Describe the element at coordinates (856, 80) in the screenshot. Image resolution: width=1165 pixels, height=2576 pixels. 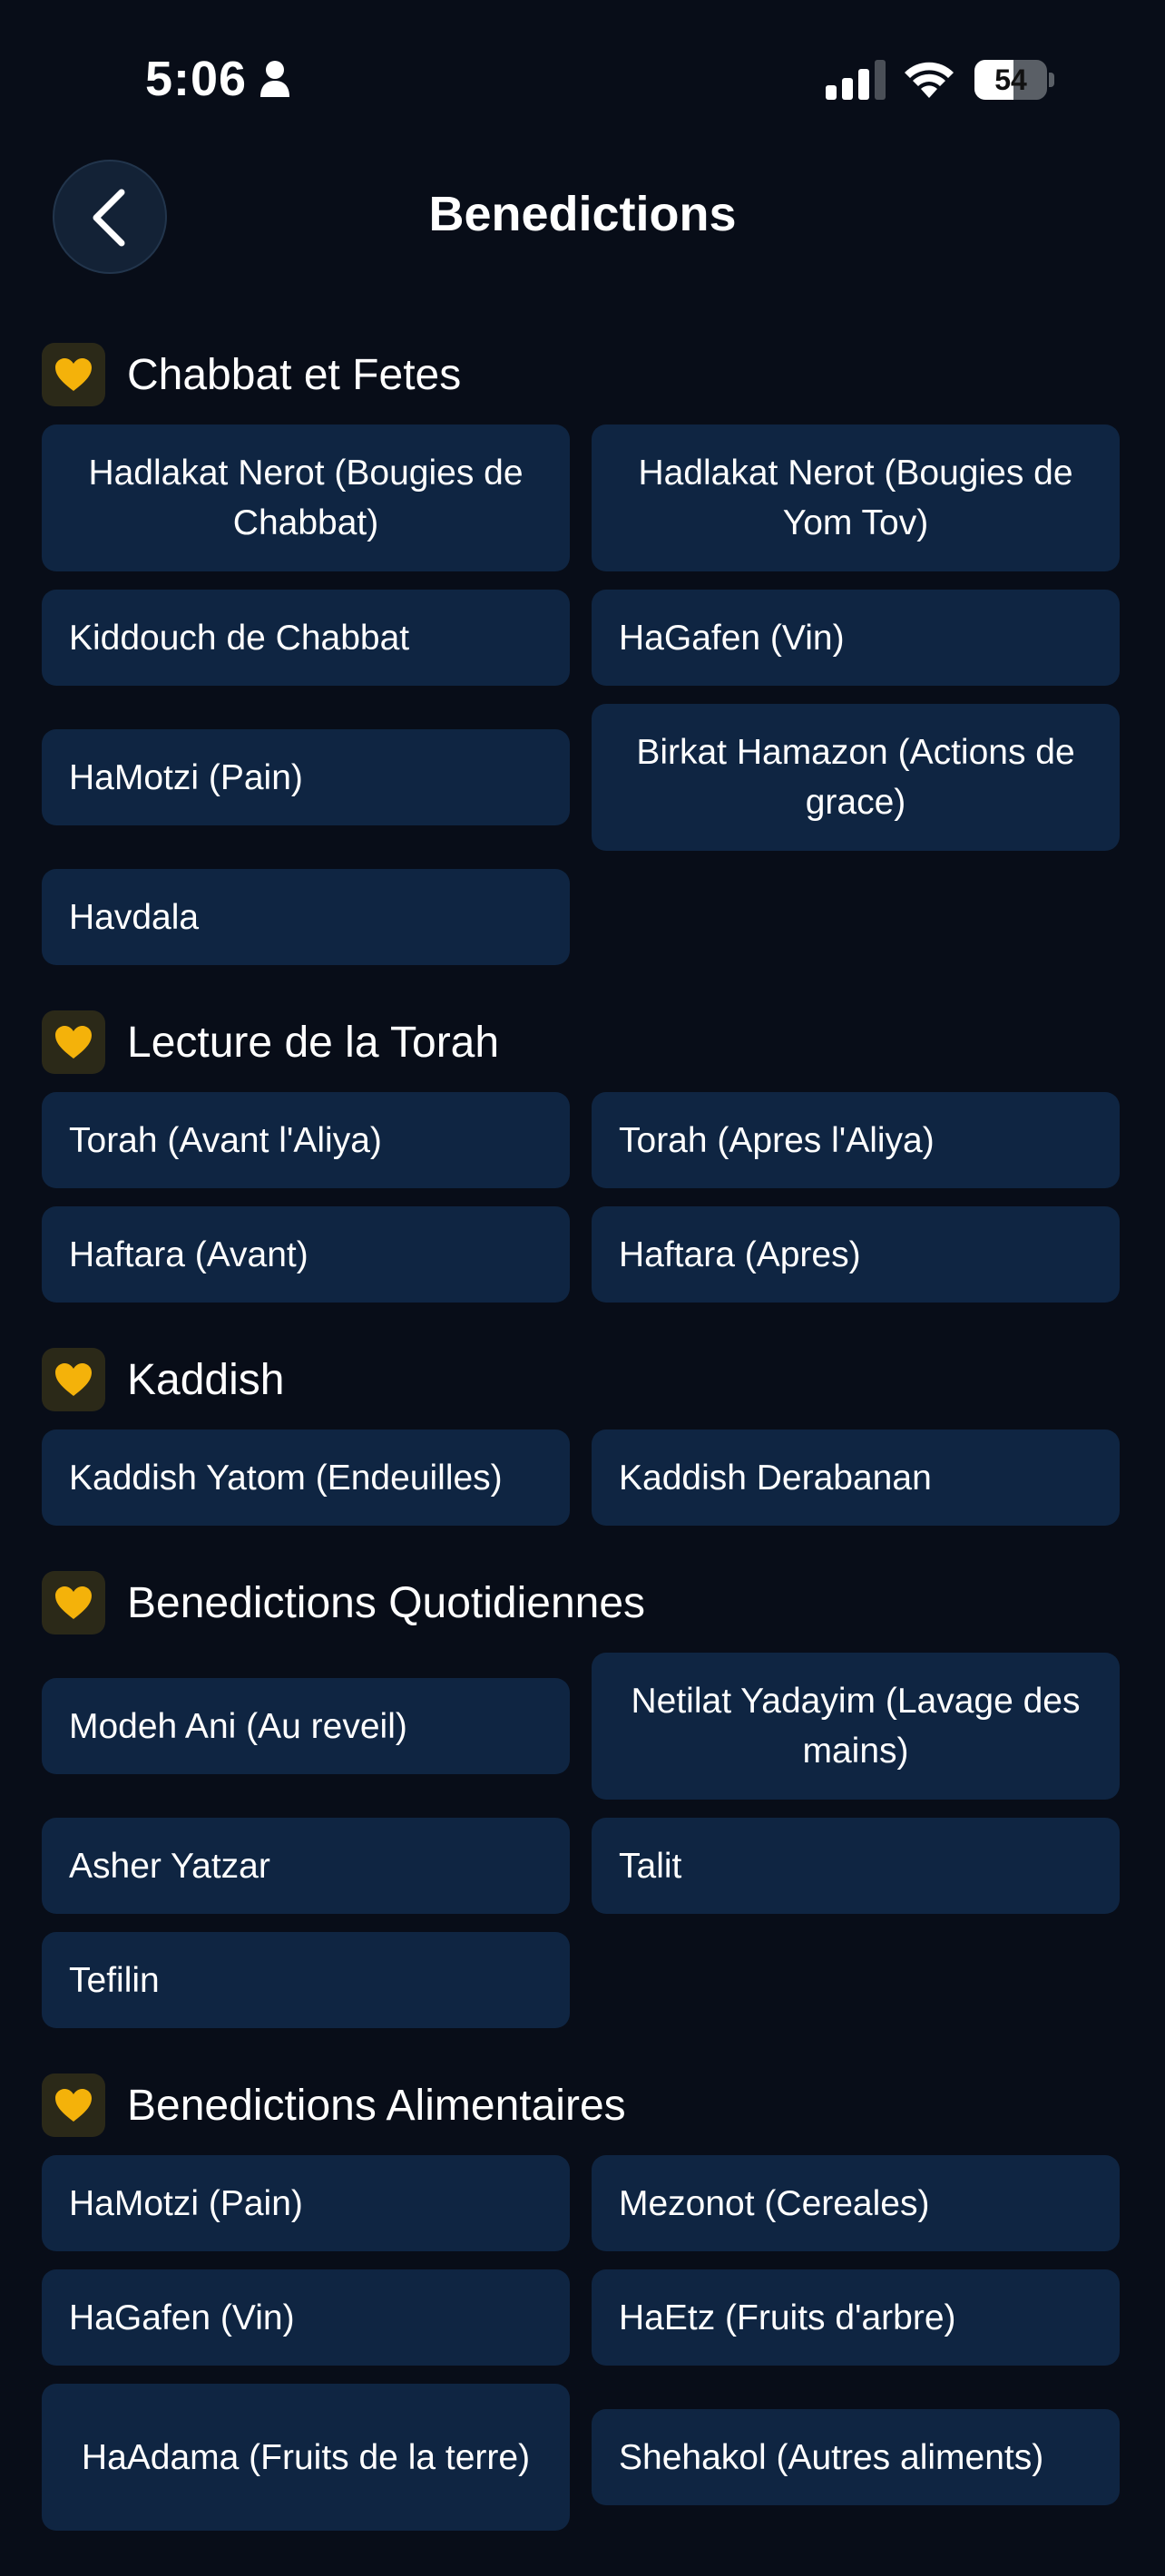
I see `cellular-signal-icon` at that location.